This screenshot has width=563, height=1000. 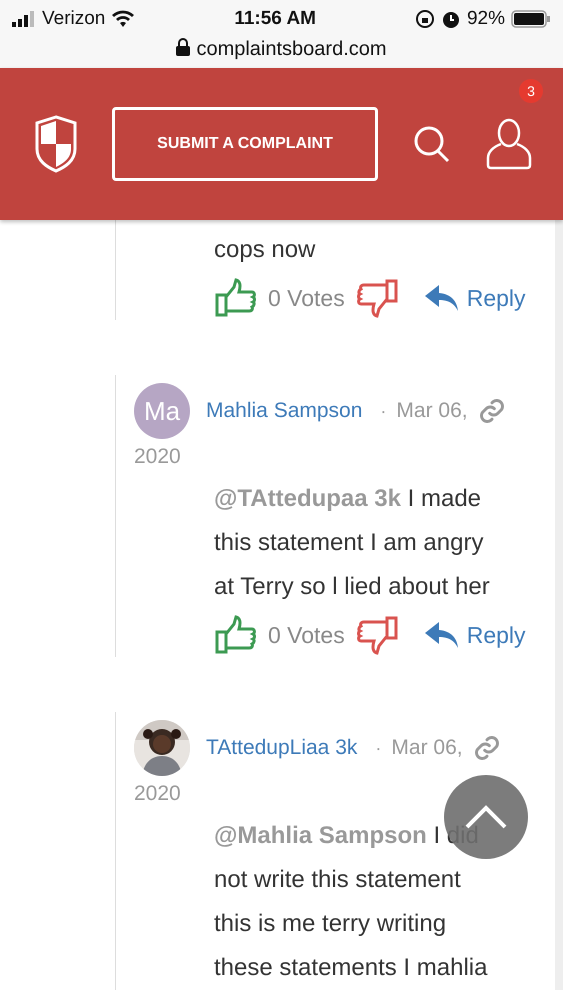 What do you see at coordinates (56, 144) in the screenshot?
I see `shield-logo` at bounding box center [56, 144].